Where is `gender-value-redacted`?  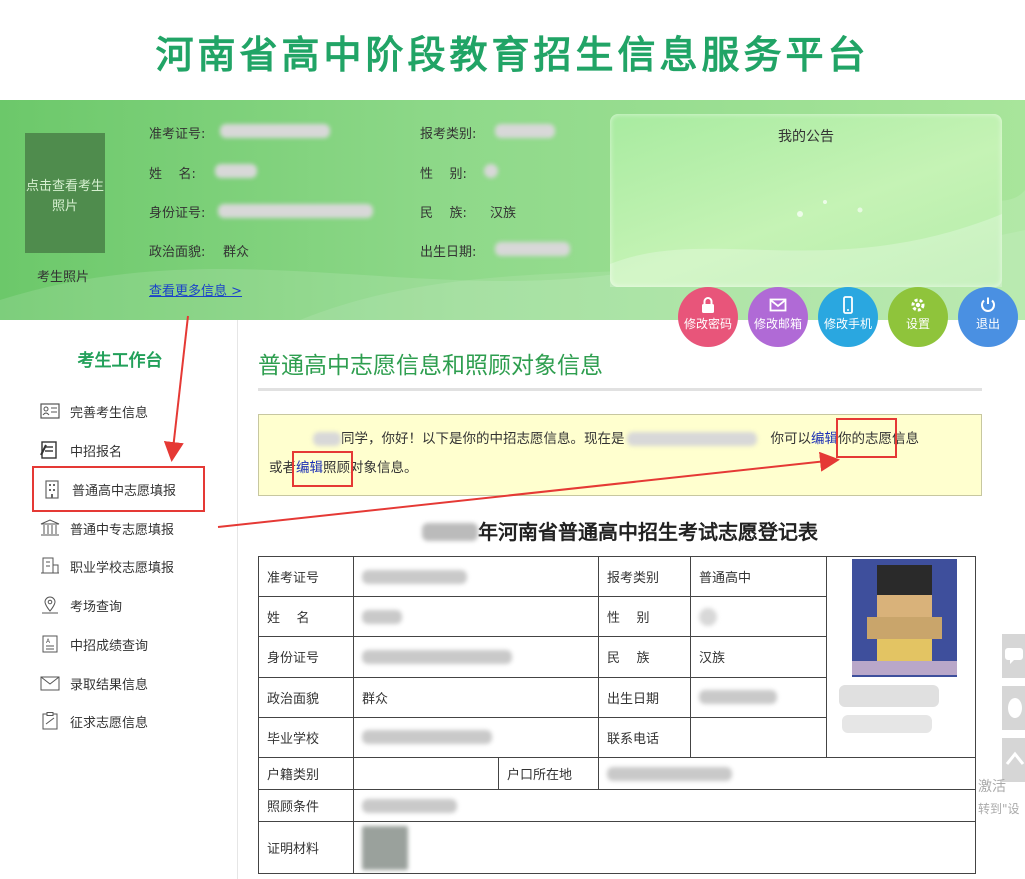
gender-value-redacted is located at coordinates (491, 171).